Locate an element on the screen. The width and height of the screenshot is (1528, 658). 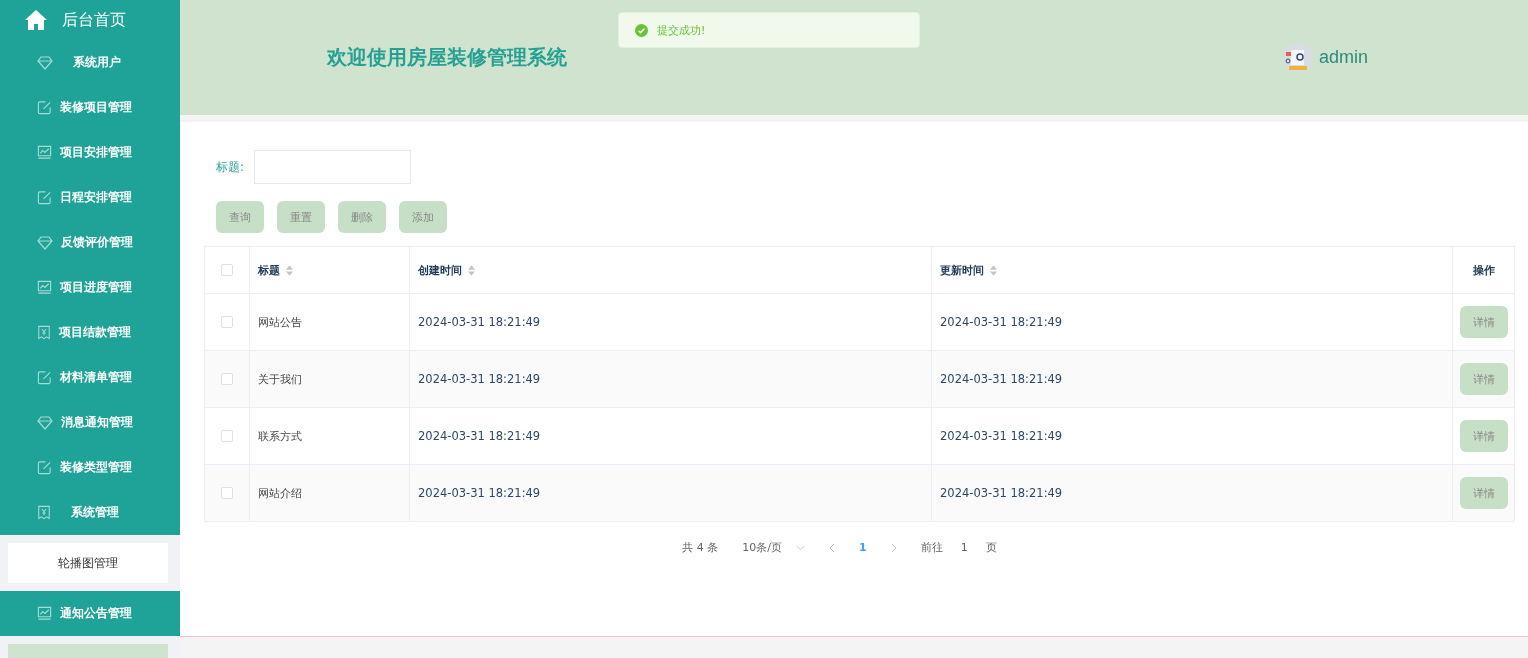
action-button: 重置 is located at coordinates (301, 217).